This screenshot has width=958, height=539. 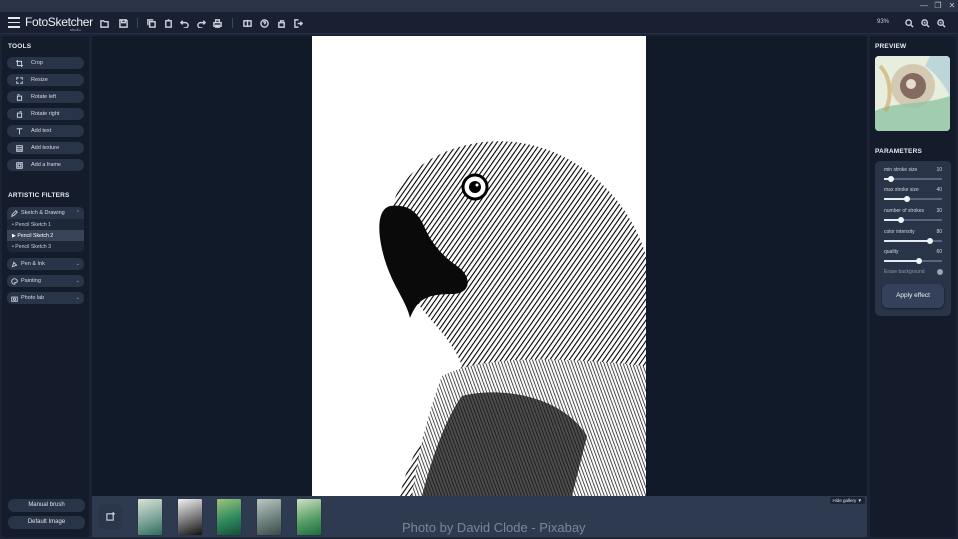 What do you see at coordinates (14, 22) in the screenshot?
I see `menu-icon` at bounding box center [14, 22].